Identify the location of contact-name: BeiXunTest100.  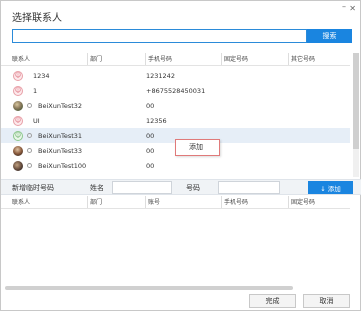
(62, 165).